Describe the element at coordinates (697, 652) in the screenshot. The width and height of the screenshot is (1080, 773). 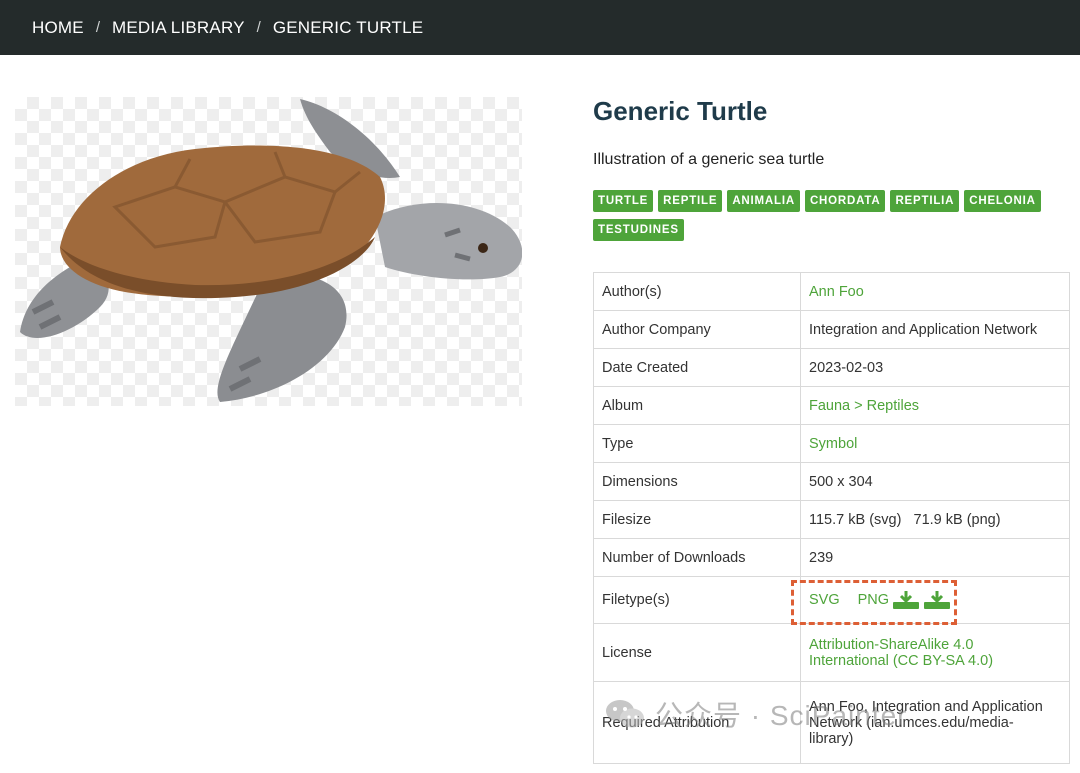
I see `license-label: License` at that location.